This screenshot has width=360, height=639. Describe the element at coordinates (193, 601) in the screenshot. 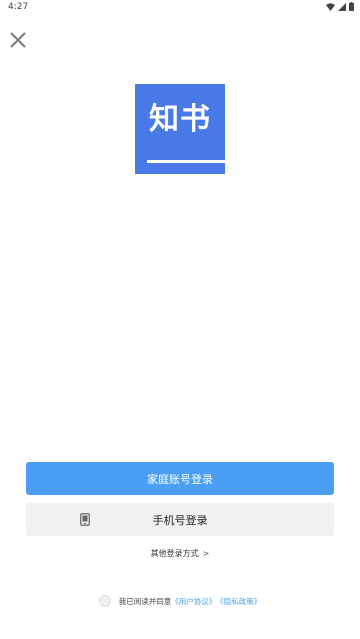

I see `user-agreement-link: 《用户协议》` at that location.